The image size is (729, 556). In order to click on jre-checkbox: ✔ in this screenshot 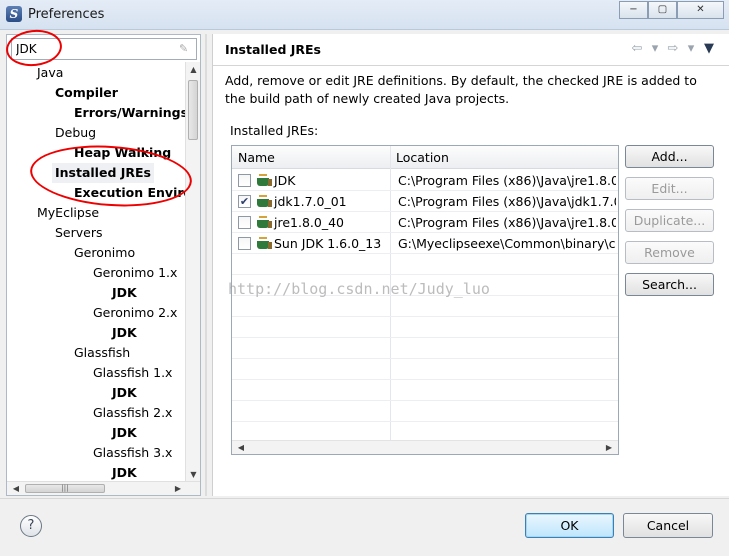, I will do `click(244, 201)`.